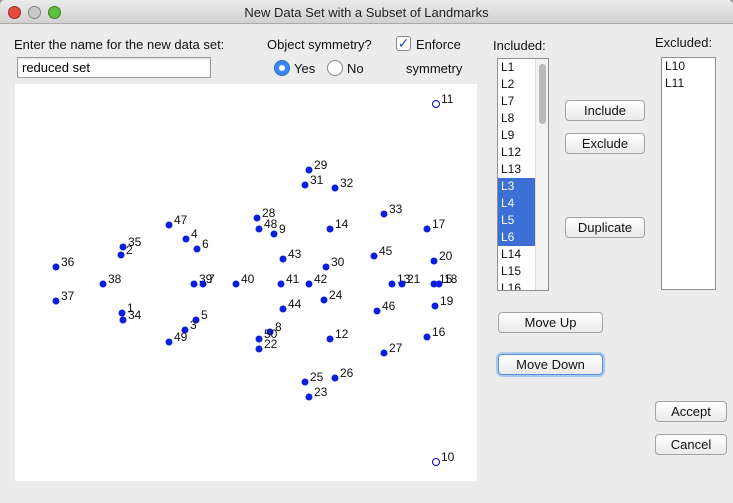  Describe the element at coordinates (282, 68) in the screenshot. I see `yes-radio` at that location.